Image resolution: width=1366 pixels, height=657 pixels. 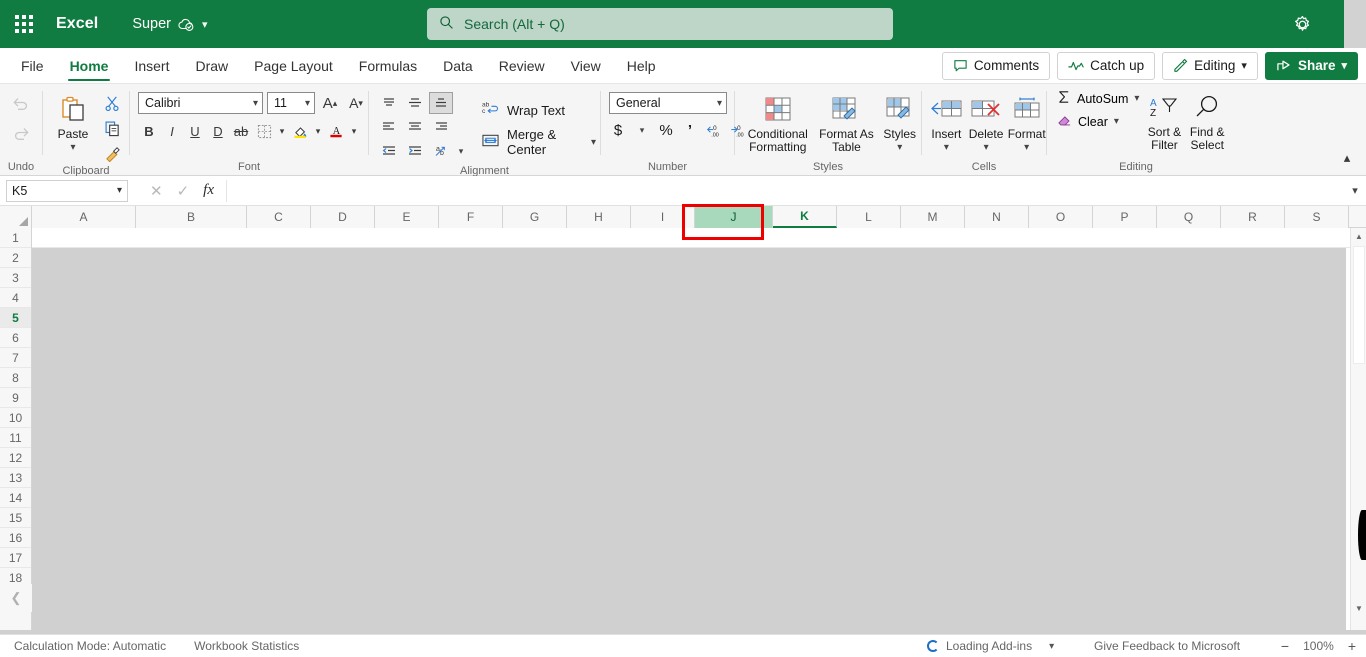 What do you see at coordinates (663, 217) in the screenshot?
I see `column-header-i: I` at bounding box center [663, 217].